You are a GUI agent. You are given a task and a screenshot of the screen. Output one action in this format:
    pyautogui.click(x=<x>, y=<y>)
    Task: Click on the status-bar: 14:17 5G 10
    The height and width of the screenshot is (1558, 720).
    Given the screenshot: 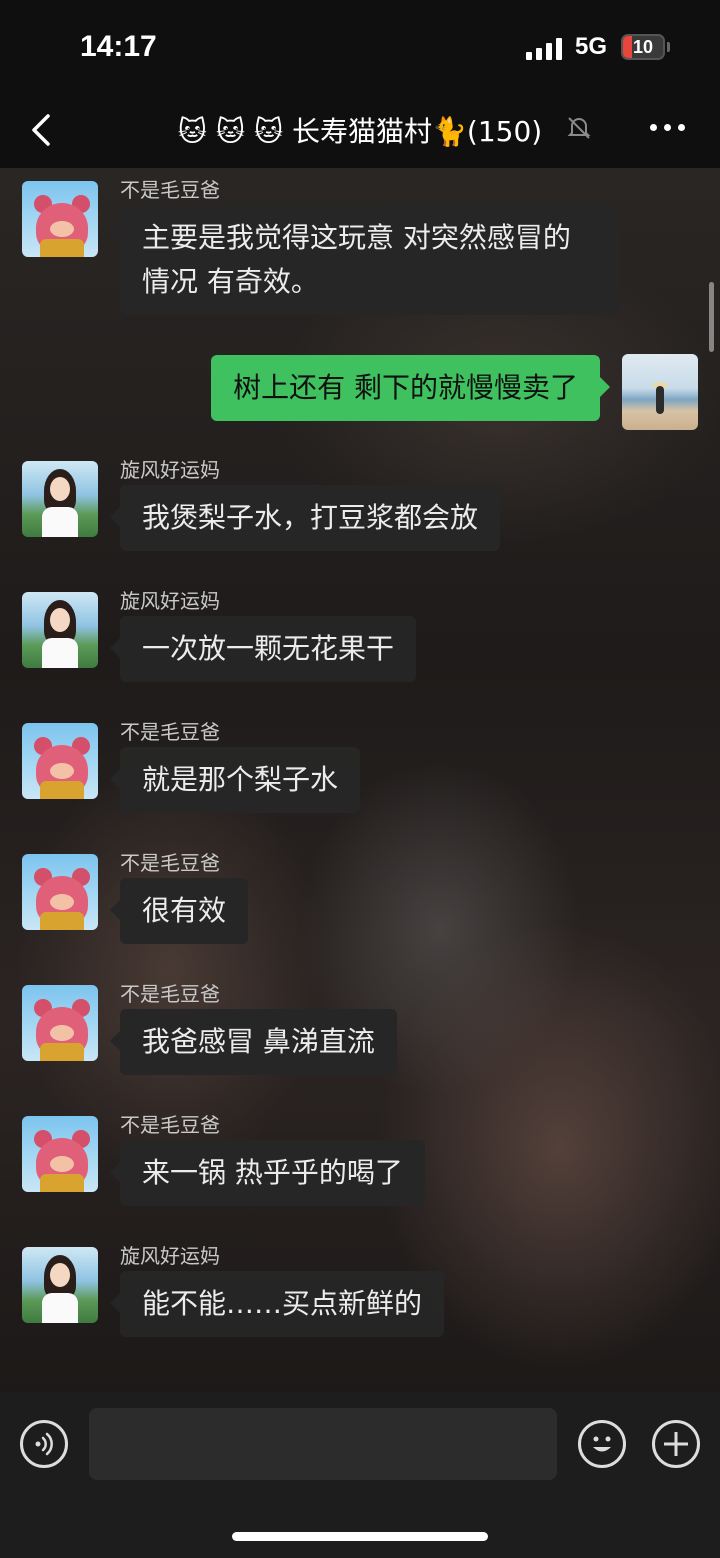 What is the action you would take?
    pyautogui.click(x=360, y=48)
    